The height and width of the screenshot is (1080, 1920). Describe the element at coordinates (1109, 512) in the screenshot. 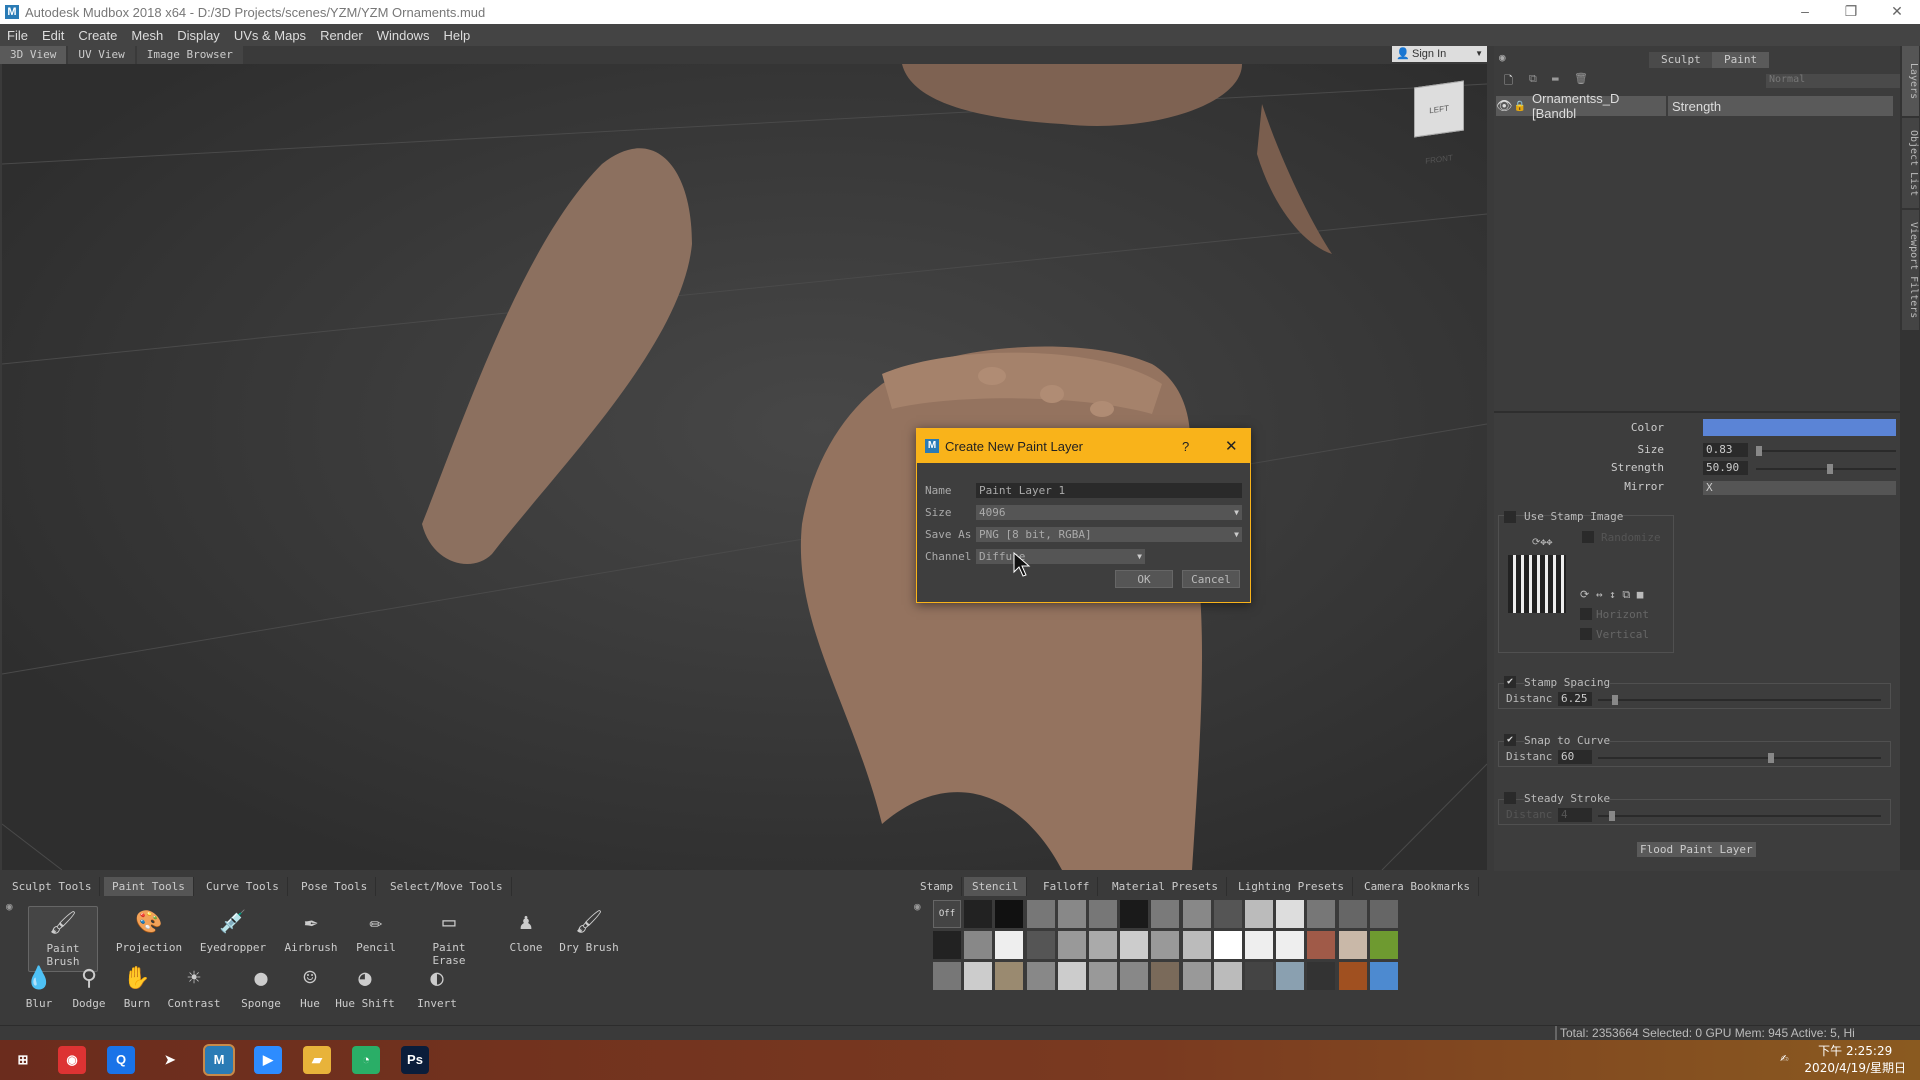

I see `size-select: 4096 ▼` at that location.